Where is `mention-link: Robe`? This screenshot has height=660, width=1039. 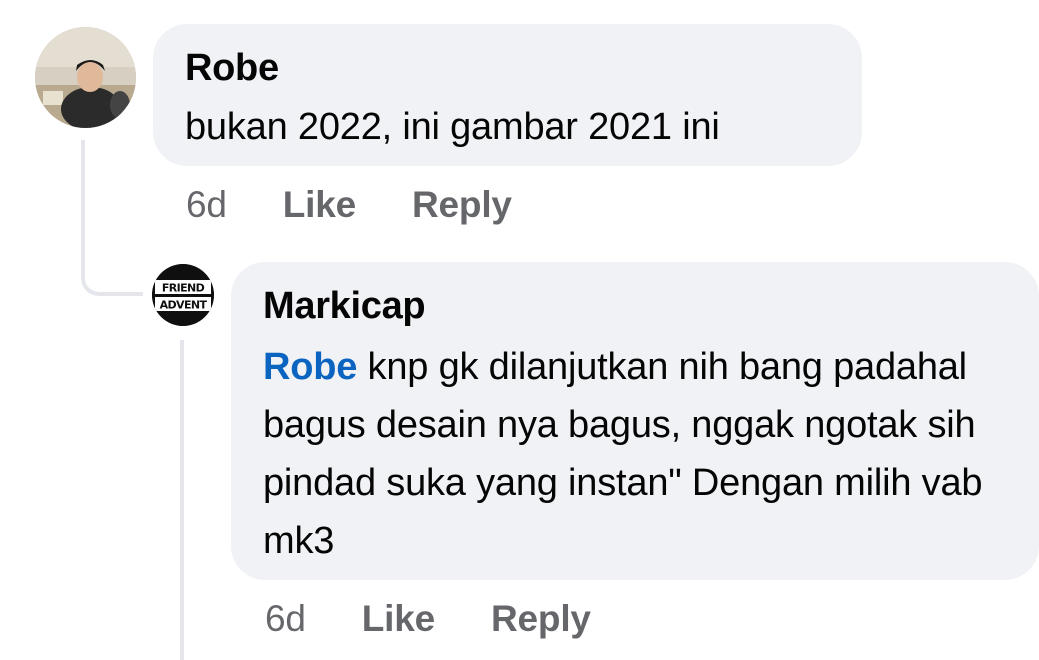 mention-link: Robe is located at coordinates (310, 367).